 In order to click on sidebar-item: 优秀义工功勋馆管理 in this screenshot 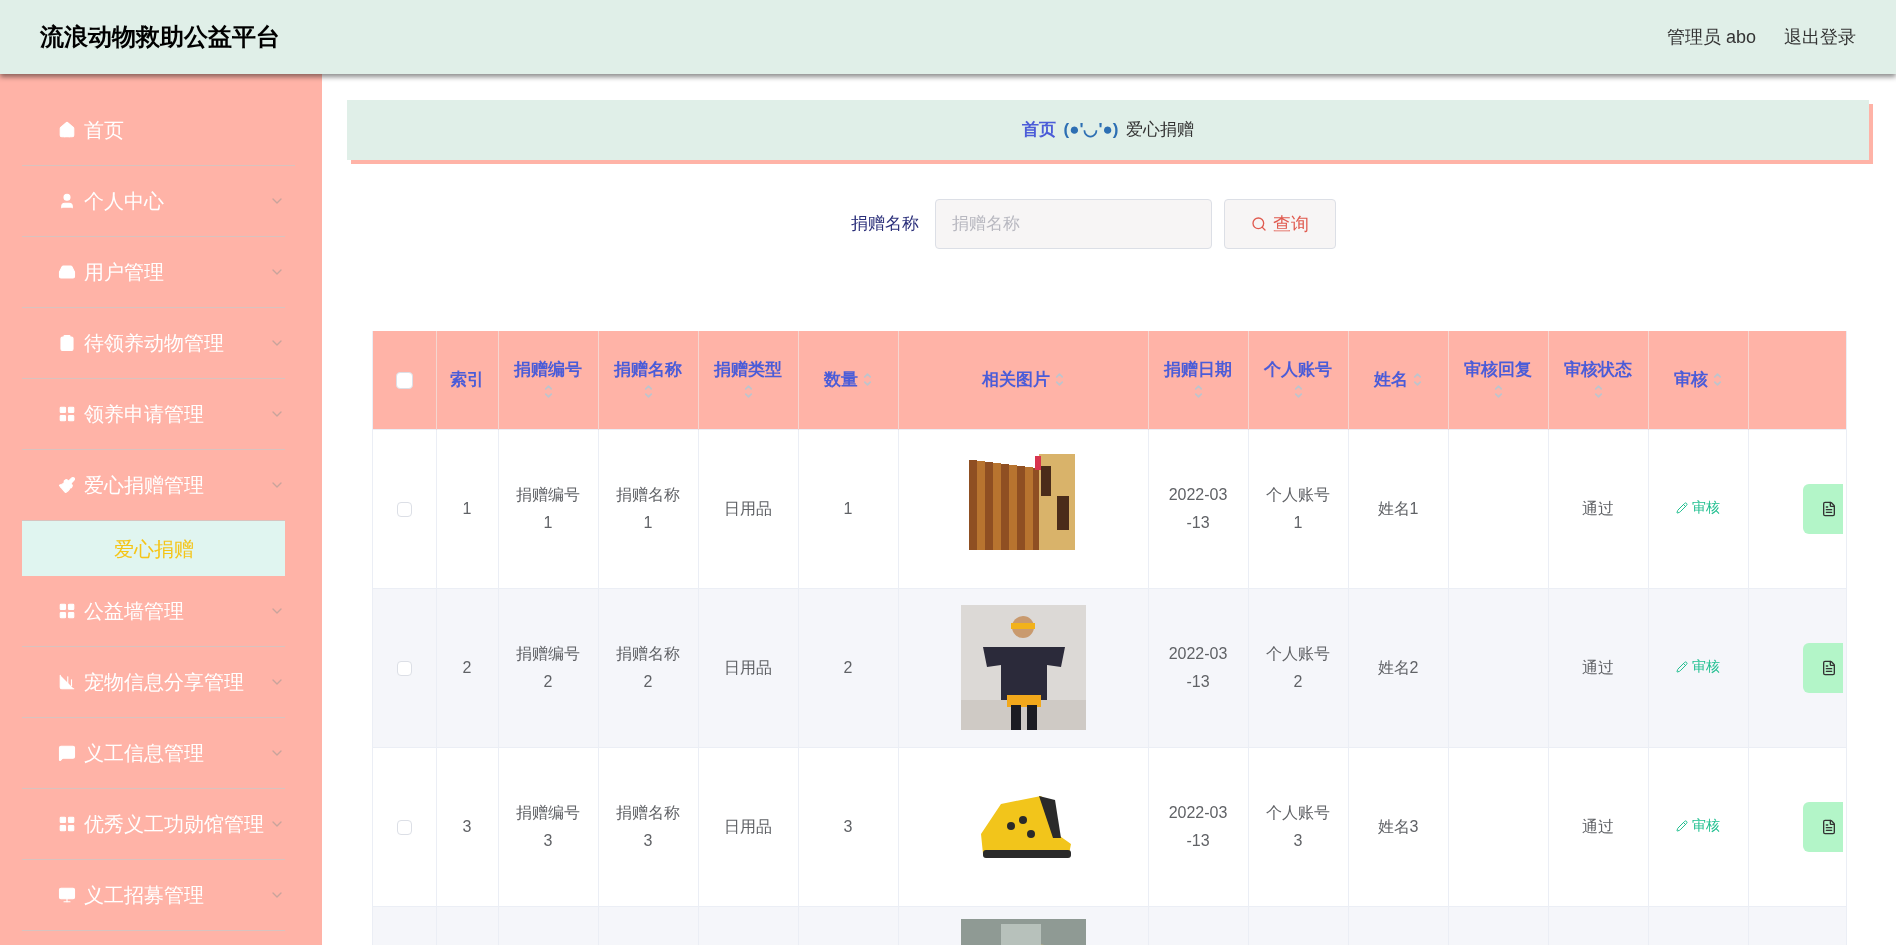, I will do `click(153, 824)`.